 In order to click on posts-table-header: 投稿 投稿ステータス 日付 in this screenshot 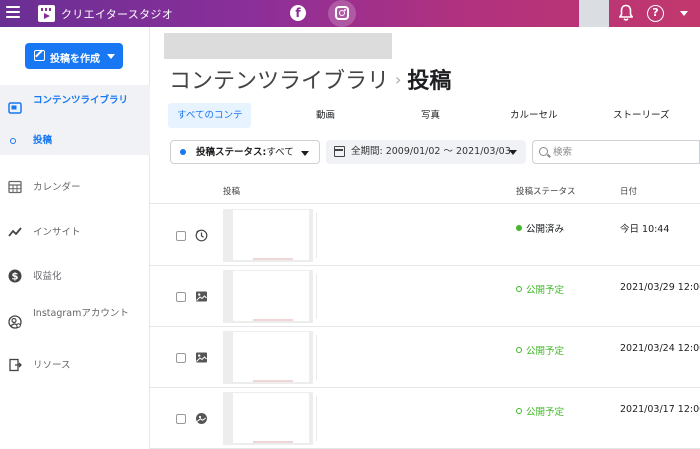, I will do `click(425, 191)`.